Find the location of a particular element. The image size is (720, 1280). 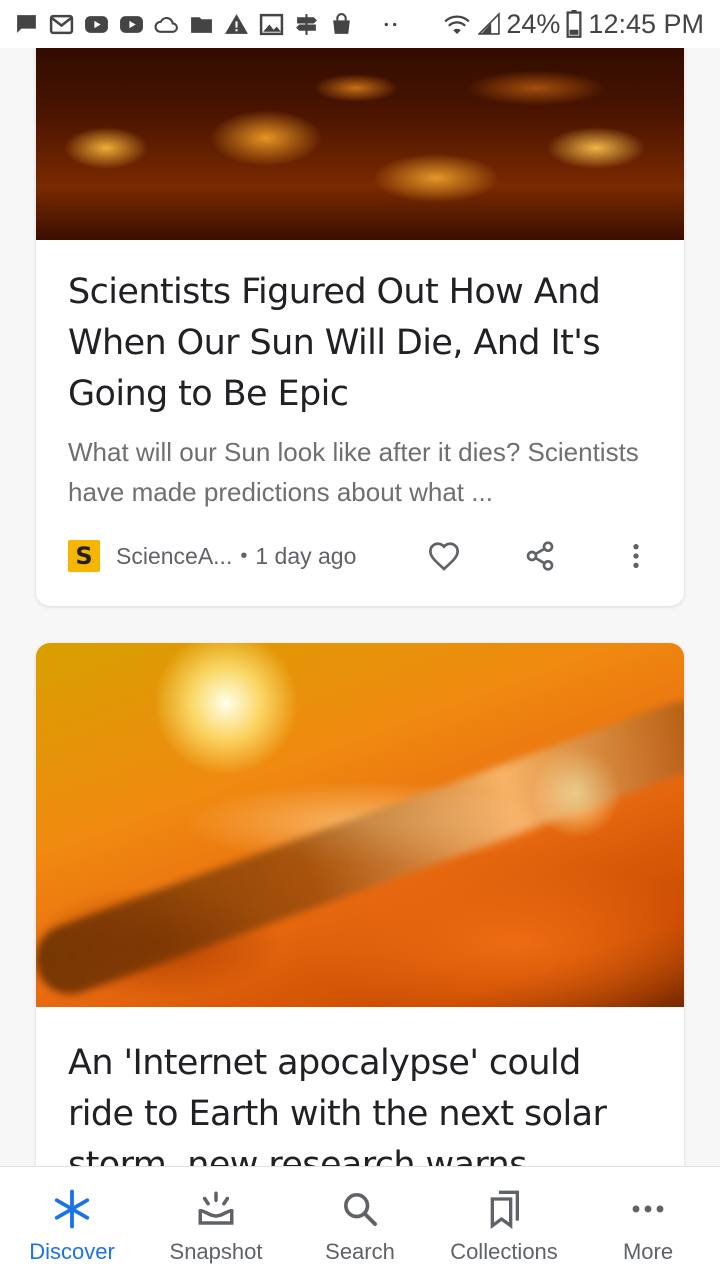

article-timestamp: 1 day ago is located at coordinates (306, 555).